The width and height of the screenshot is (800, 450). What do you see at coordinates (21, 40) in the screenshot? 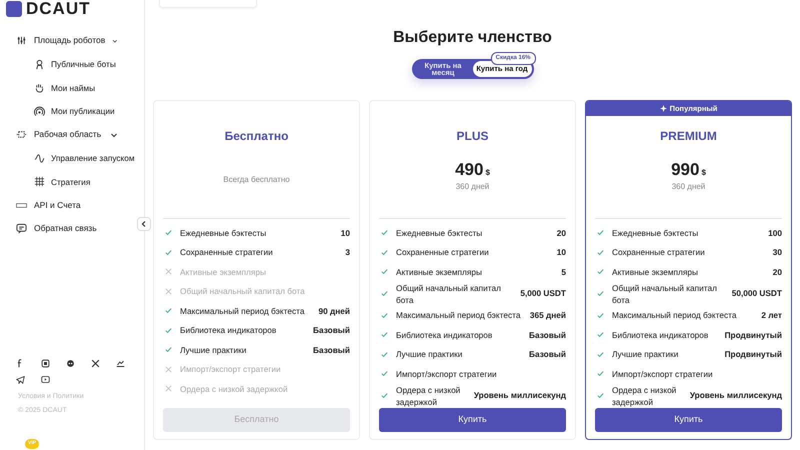
I see `robots-icon` at bounding box center [21, 40].